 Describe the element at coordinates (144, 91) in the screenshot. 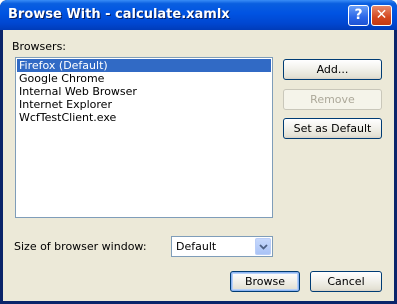

I see `browser-item-internal: Internal Web Browser` at that location.